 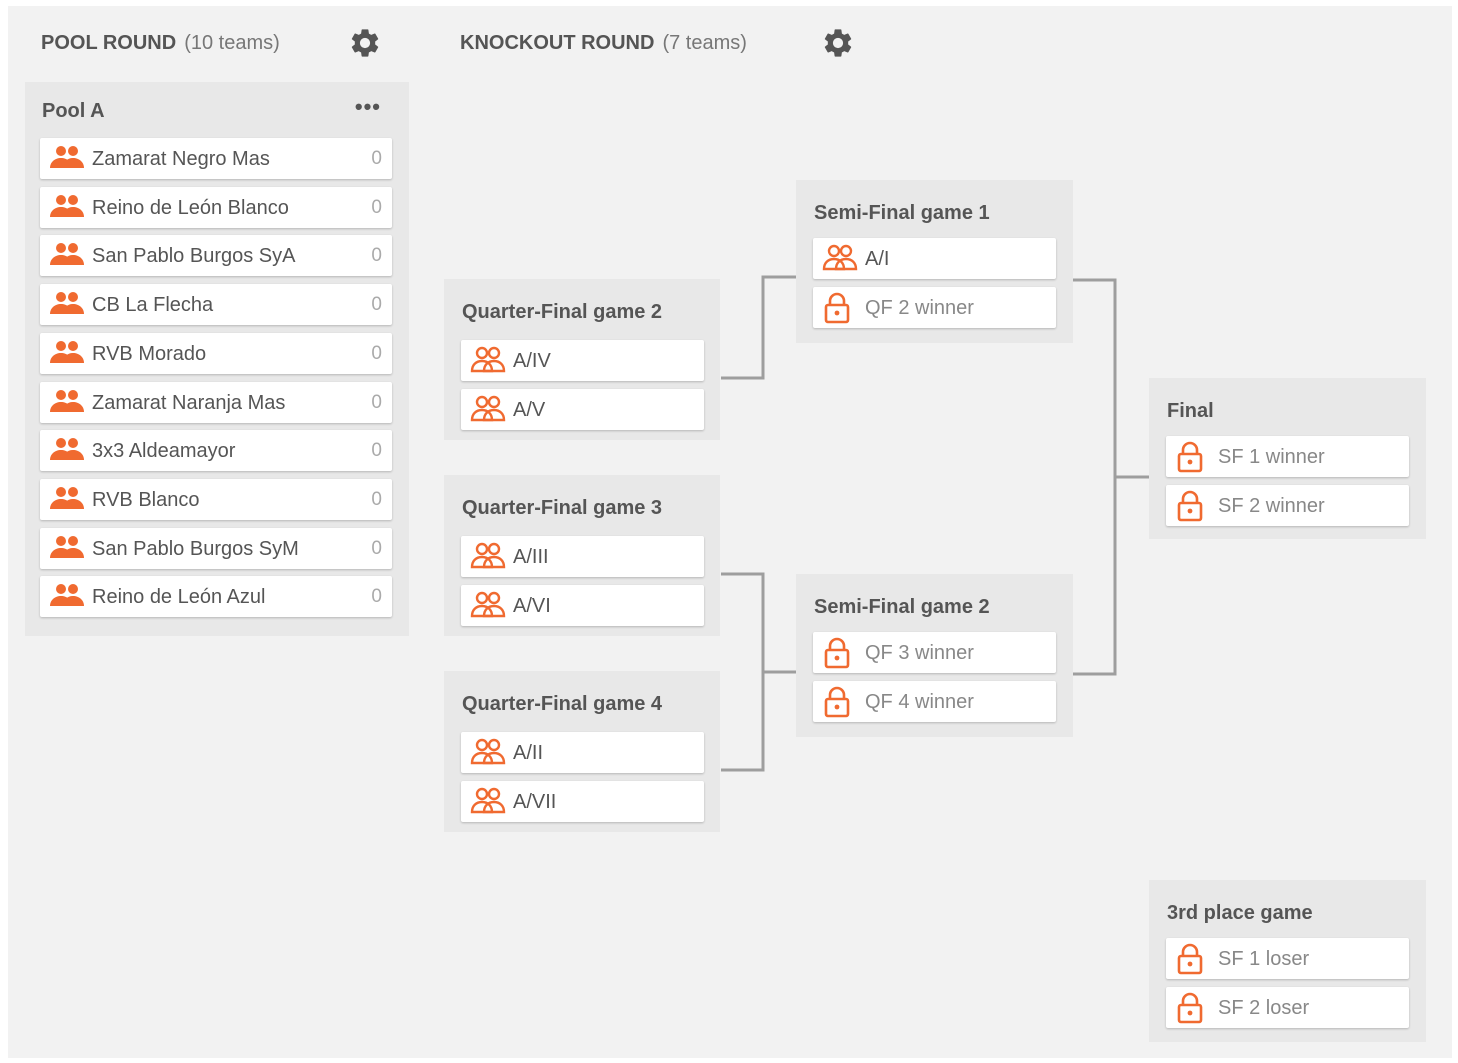 What do you see at coordinates (109, 43) in the screenshot?
I see `pool-round-title: POOL ROUND` at bounding box center [109, 43].